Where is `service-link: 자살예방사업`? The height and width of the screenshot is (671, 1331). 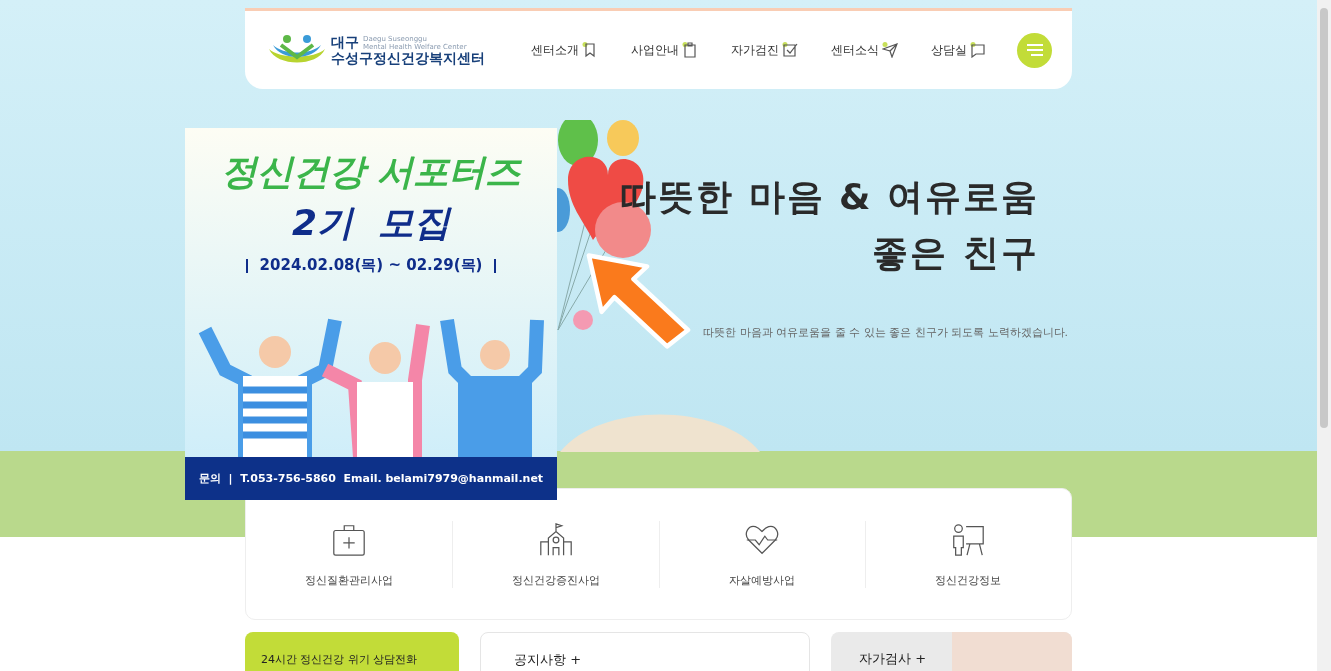
service-link: 자살예방사업 is located at coordinates (761, 554).